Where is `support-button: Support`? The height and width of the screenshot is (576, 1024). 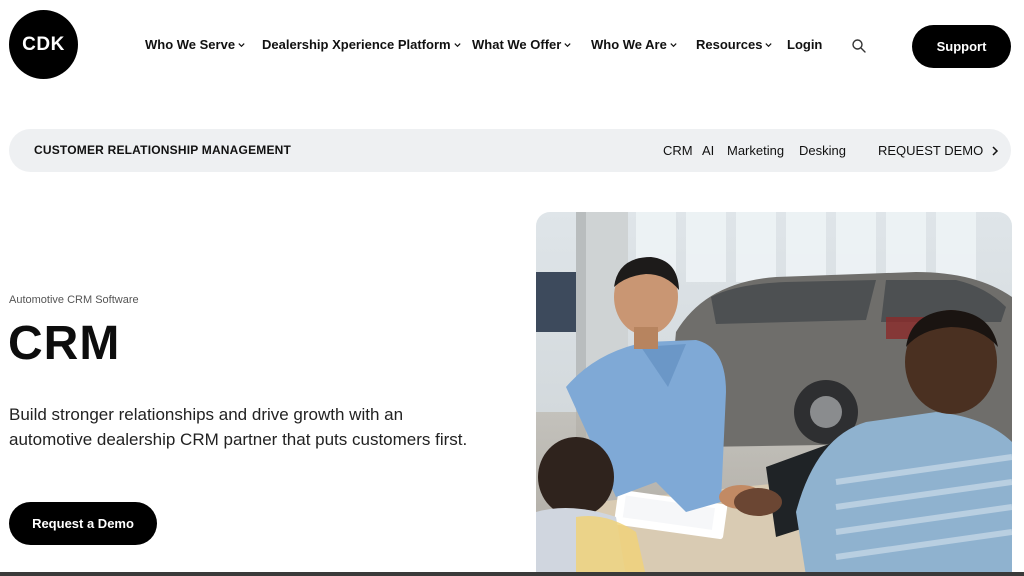 support-button: Support is located at coordinates (961, 46).